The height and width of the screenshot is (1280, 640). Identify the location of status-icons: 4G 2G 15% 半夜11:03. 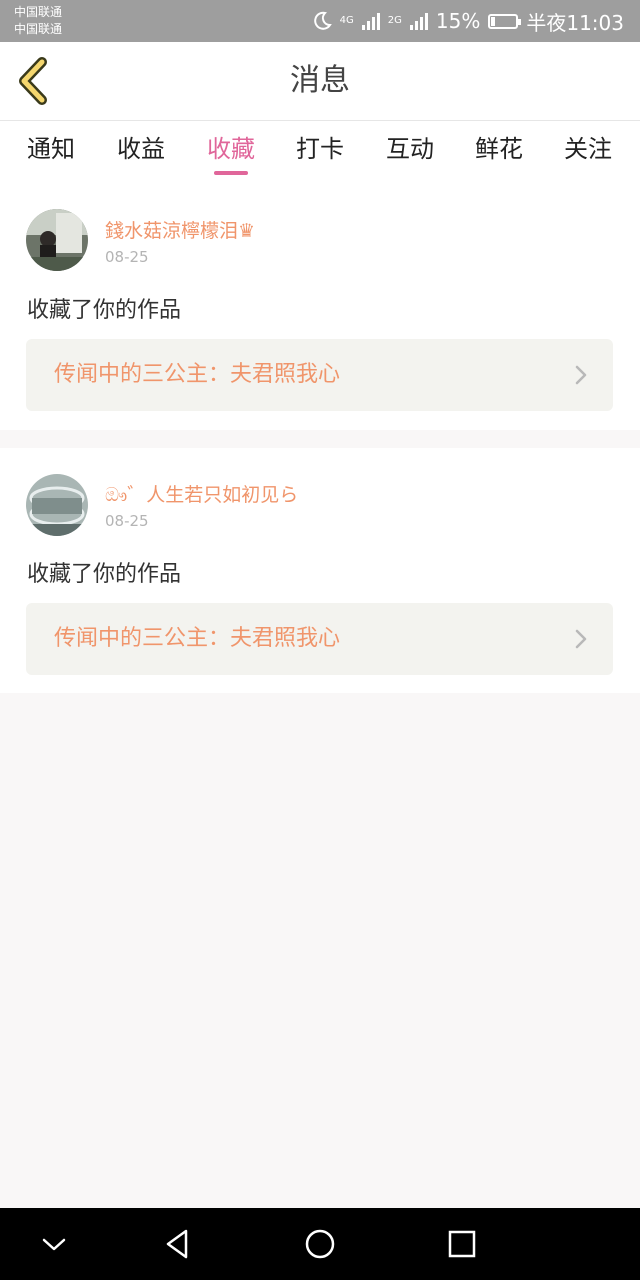
(468, 21).